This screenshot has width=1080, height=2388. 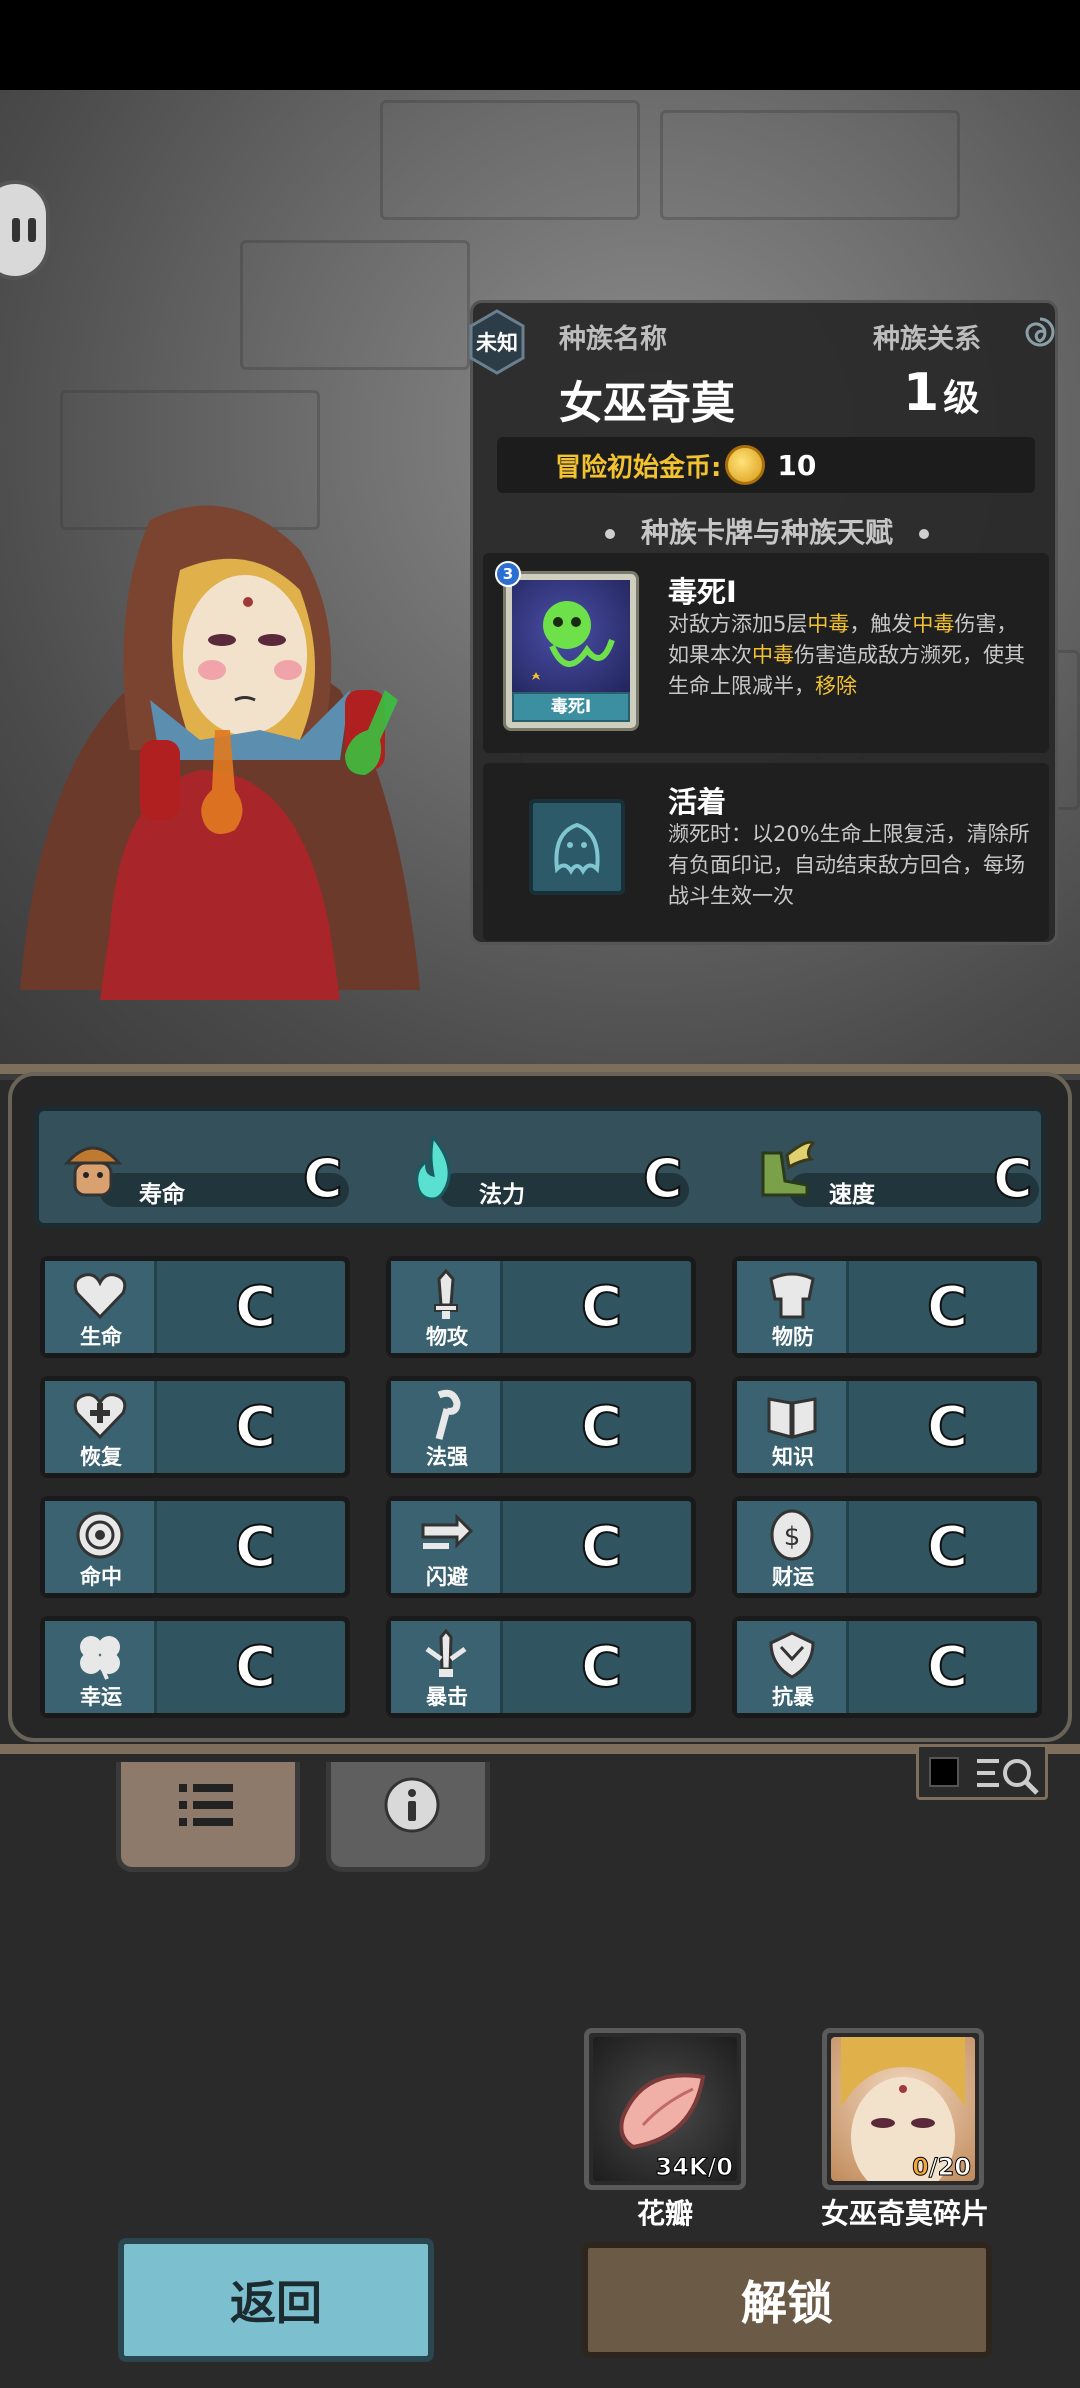 I want to click on stat-cell: 恢复 C, so click(x=195, y=1427).